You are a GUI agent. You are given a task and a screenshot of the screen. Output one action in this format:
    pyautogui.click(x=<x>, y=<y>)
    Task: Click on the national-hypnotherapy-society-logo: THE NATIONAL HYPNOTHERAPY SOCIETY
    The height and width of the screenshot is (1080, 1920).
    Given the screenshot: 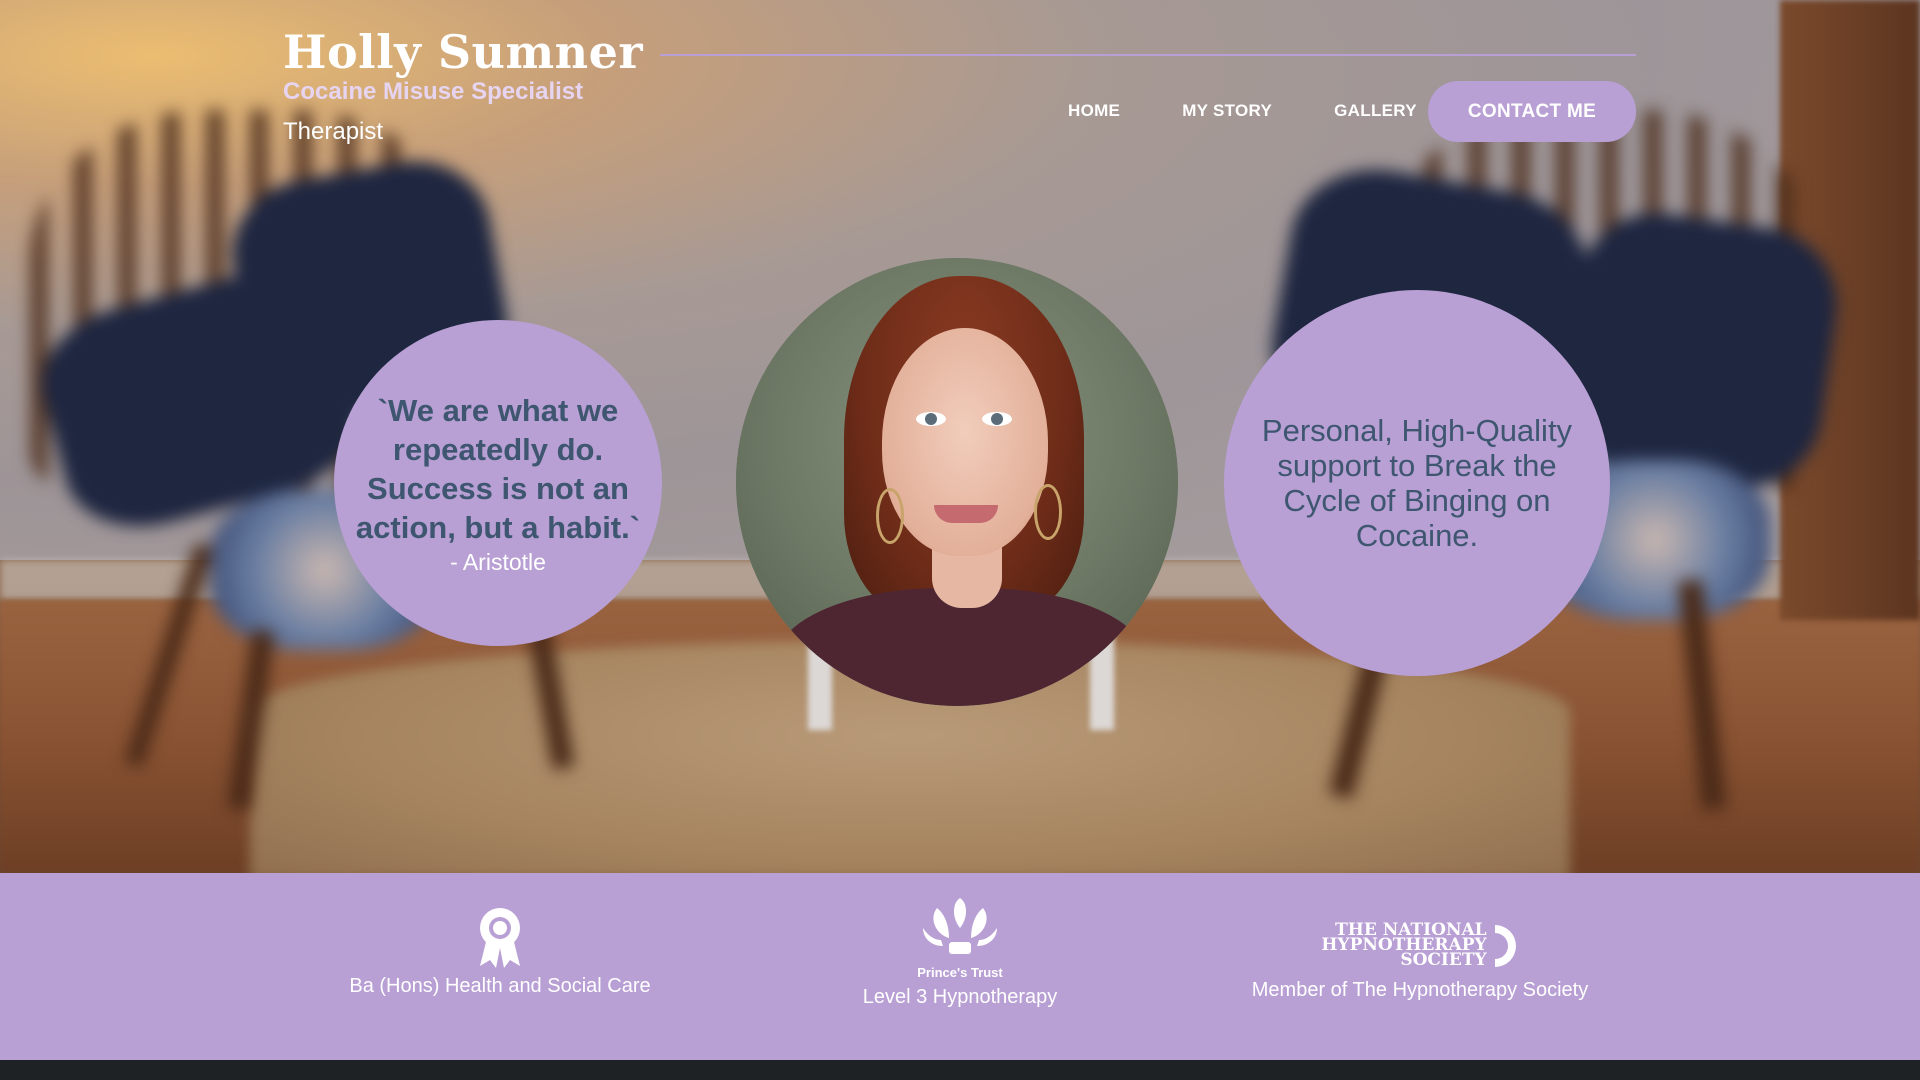 What is the action you would take?
    pyautogui.click(x=1419, y=946)
    